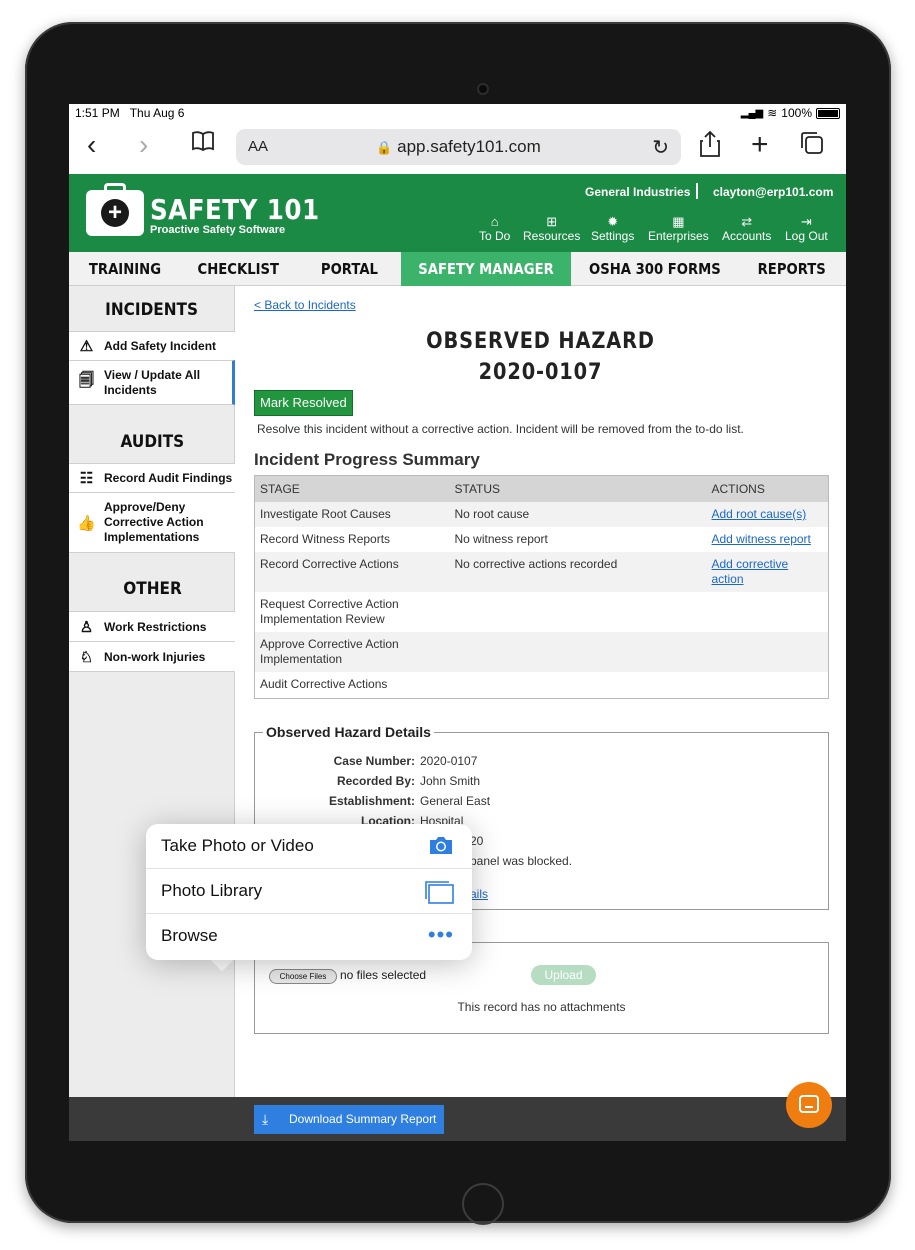 Image resolution: width=915 pixels, height=1250 pixels. Describe the element at coordinates (678, 221) in the screenshot. I see `building-icon: ▦` at that location.